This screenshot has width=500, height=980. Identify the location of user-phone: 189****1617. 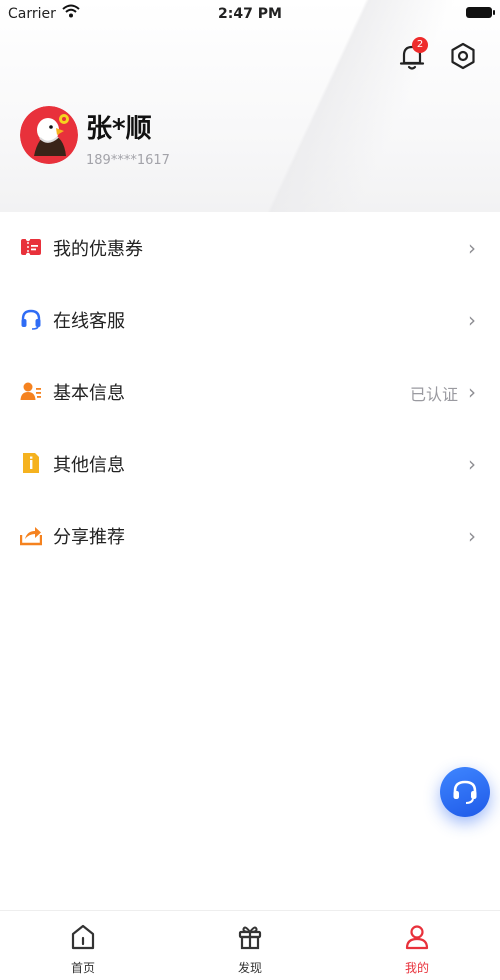
(128, 160).